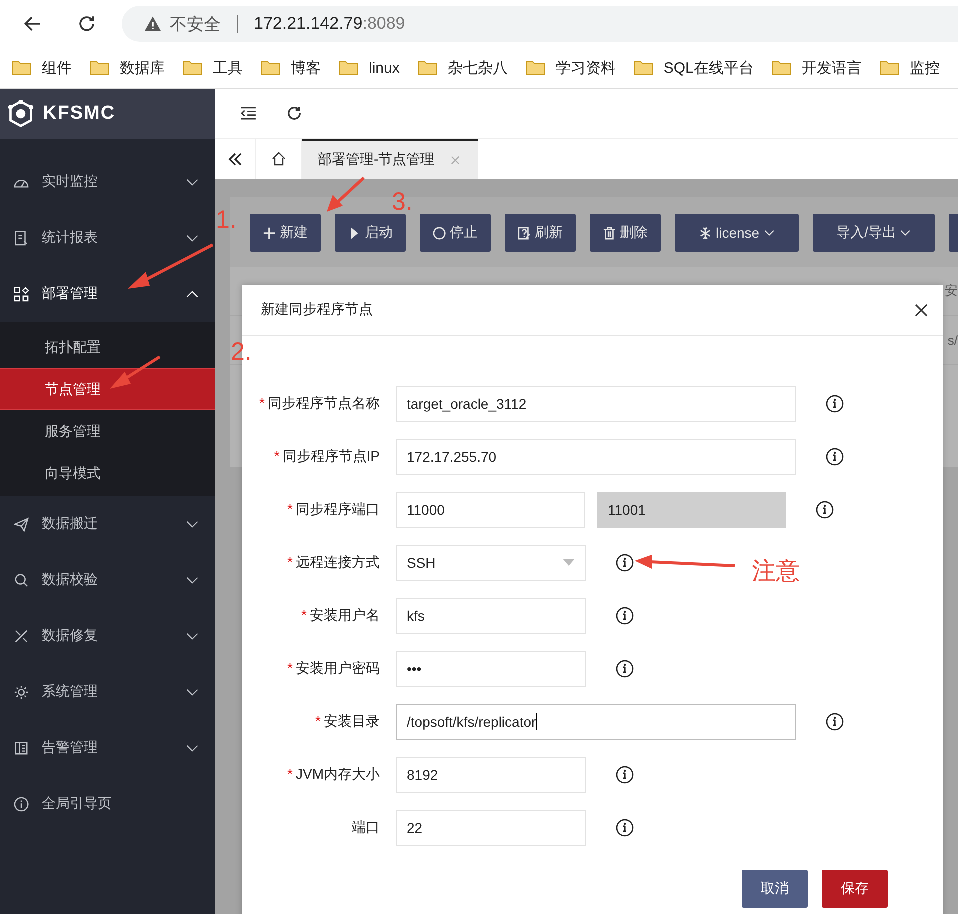 This screenshot has height=914, width=958. What do you see at coordinates (107, 748) in the screenshot?
I see `menu-item: 告警管理` at bounding box center [107, 748].